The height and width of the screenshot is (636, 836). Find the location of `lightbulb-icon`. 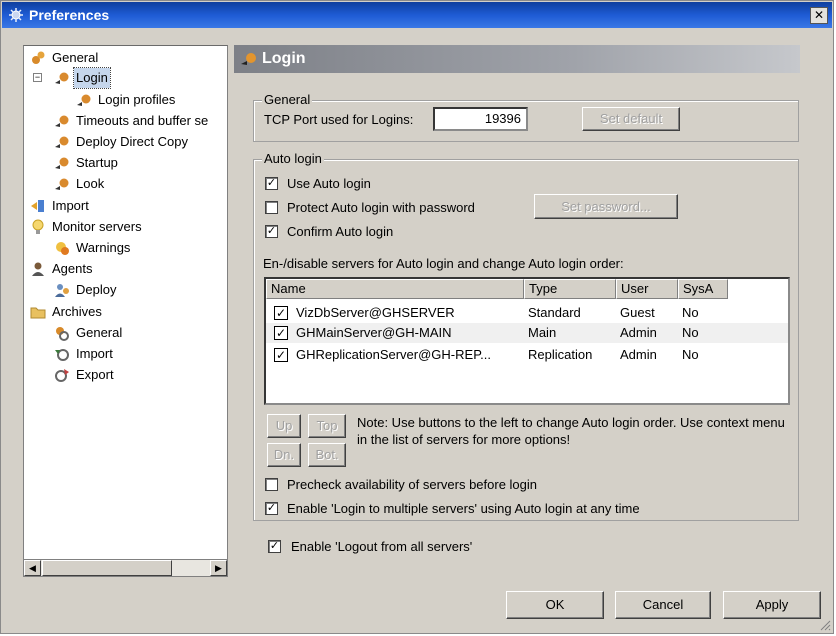

lightbulb-icon is located at coordinates (38, 226).